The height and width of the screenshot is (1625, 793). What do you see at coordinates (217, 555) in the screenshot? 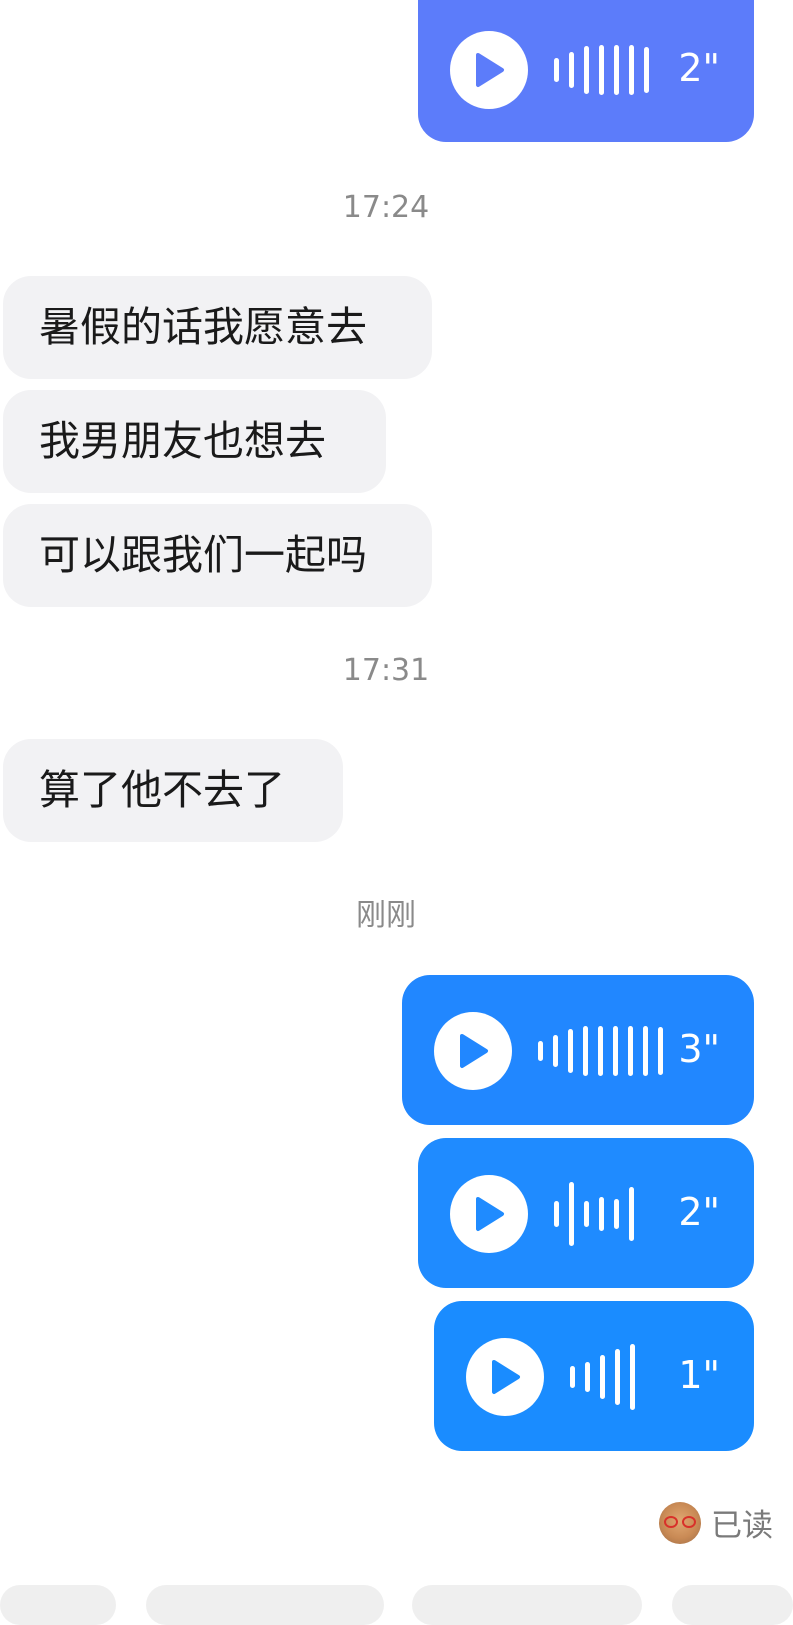
I see `incoming-message: 可以跟我们一起吗` at bounding box center [217, 555].